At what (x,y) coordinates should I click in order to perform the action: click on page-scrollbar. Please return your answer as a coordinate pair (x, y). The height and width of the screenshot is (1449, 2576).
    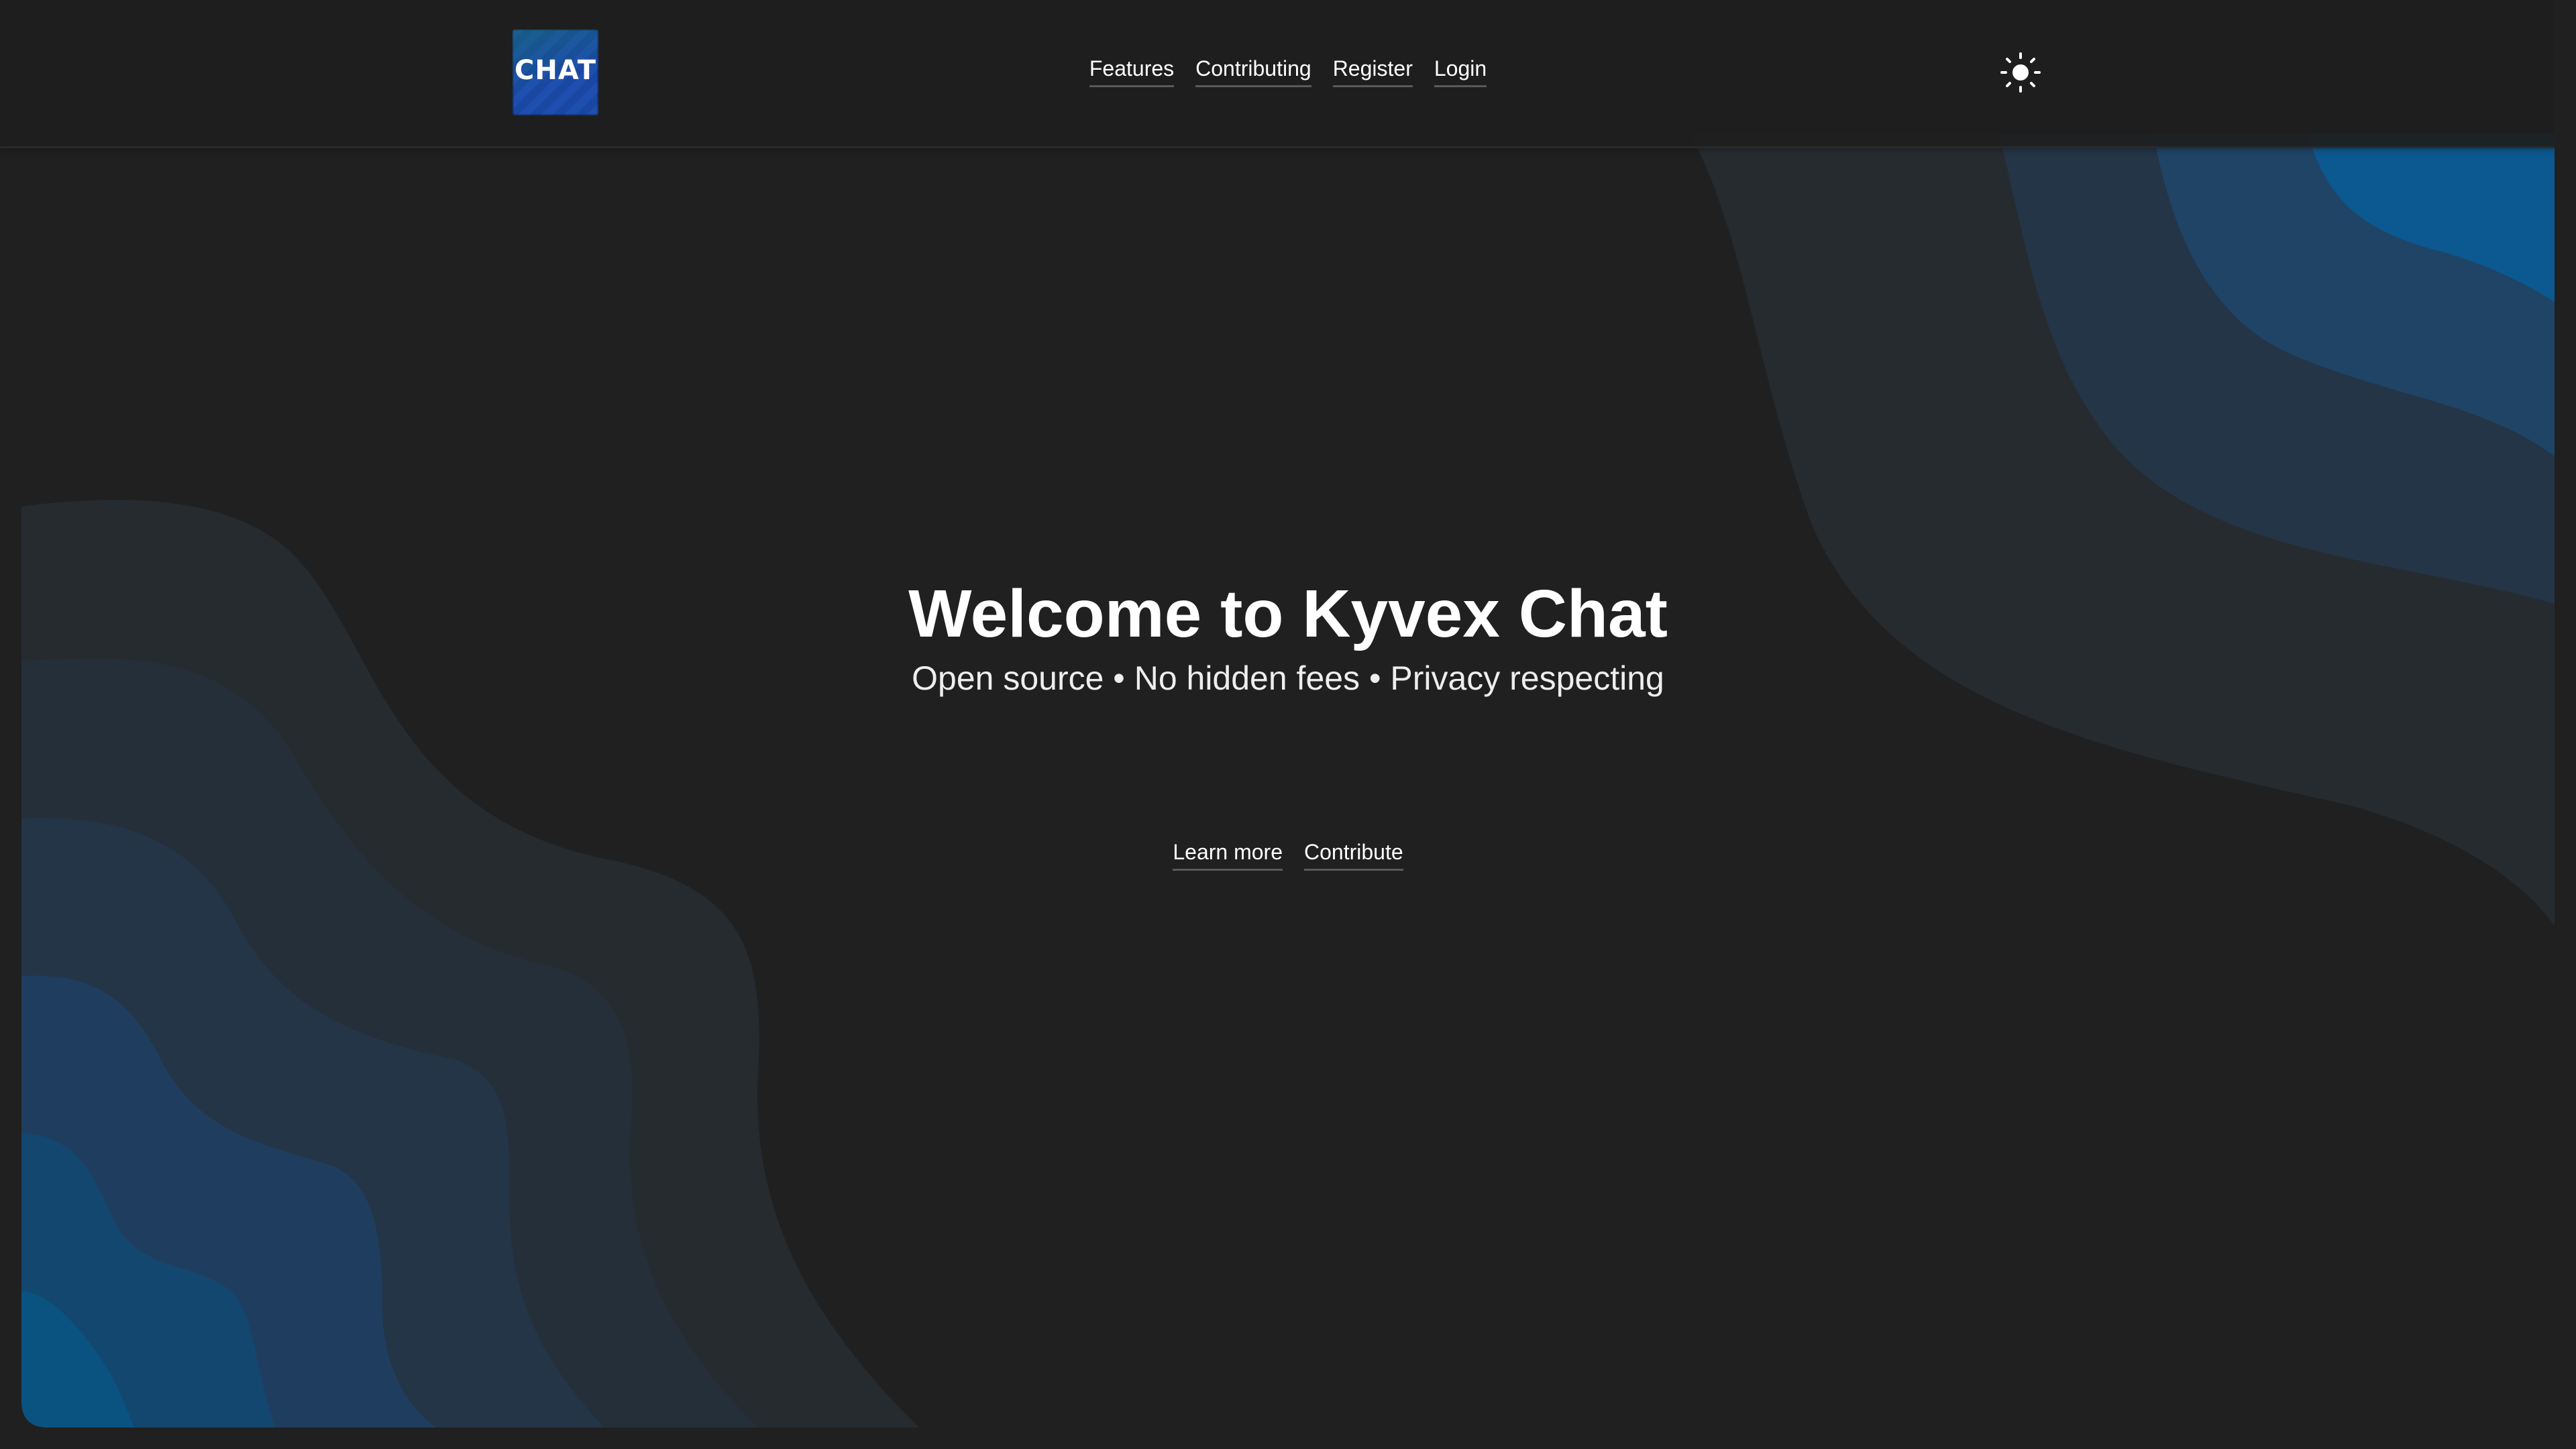
    Looking at the image, I should click on (2565, 724).